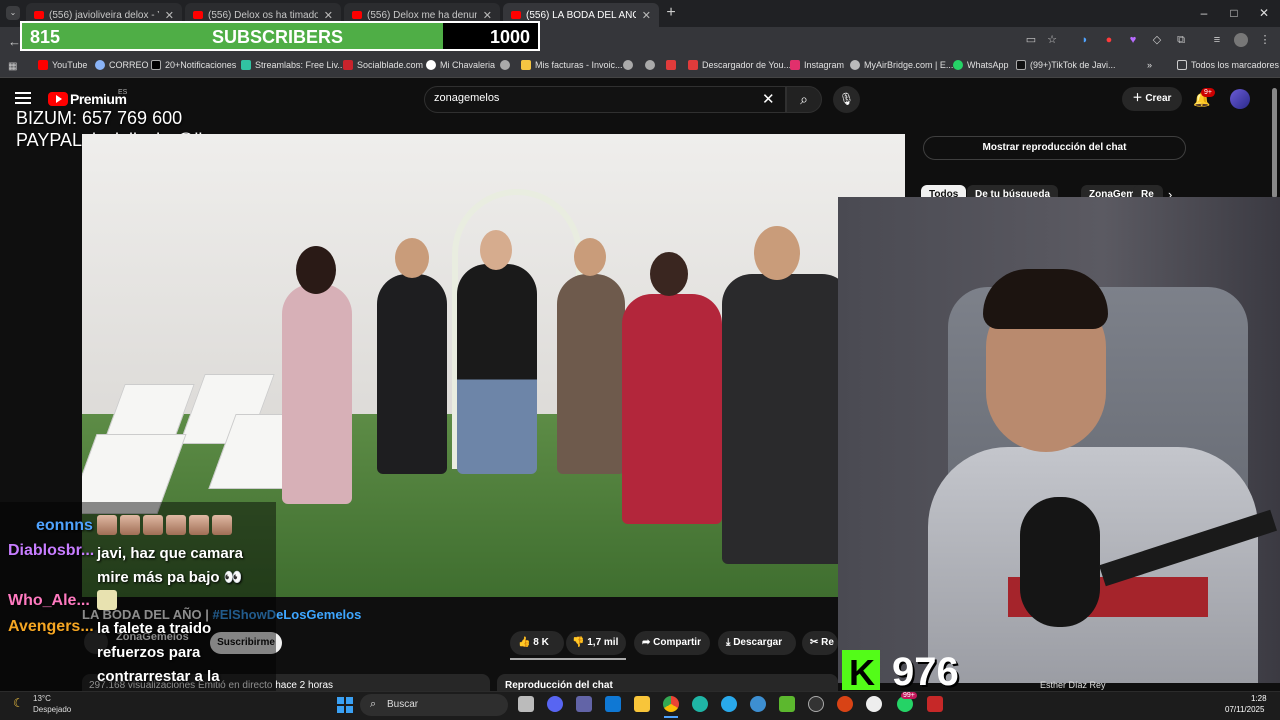 The width and height of the screenshot is (1280, 720). Describe the element at coordinates (99, 118) in the screenshot. I see `bizum-donation-text: BIZUM: 657 769 600` at that location.